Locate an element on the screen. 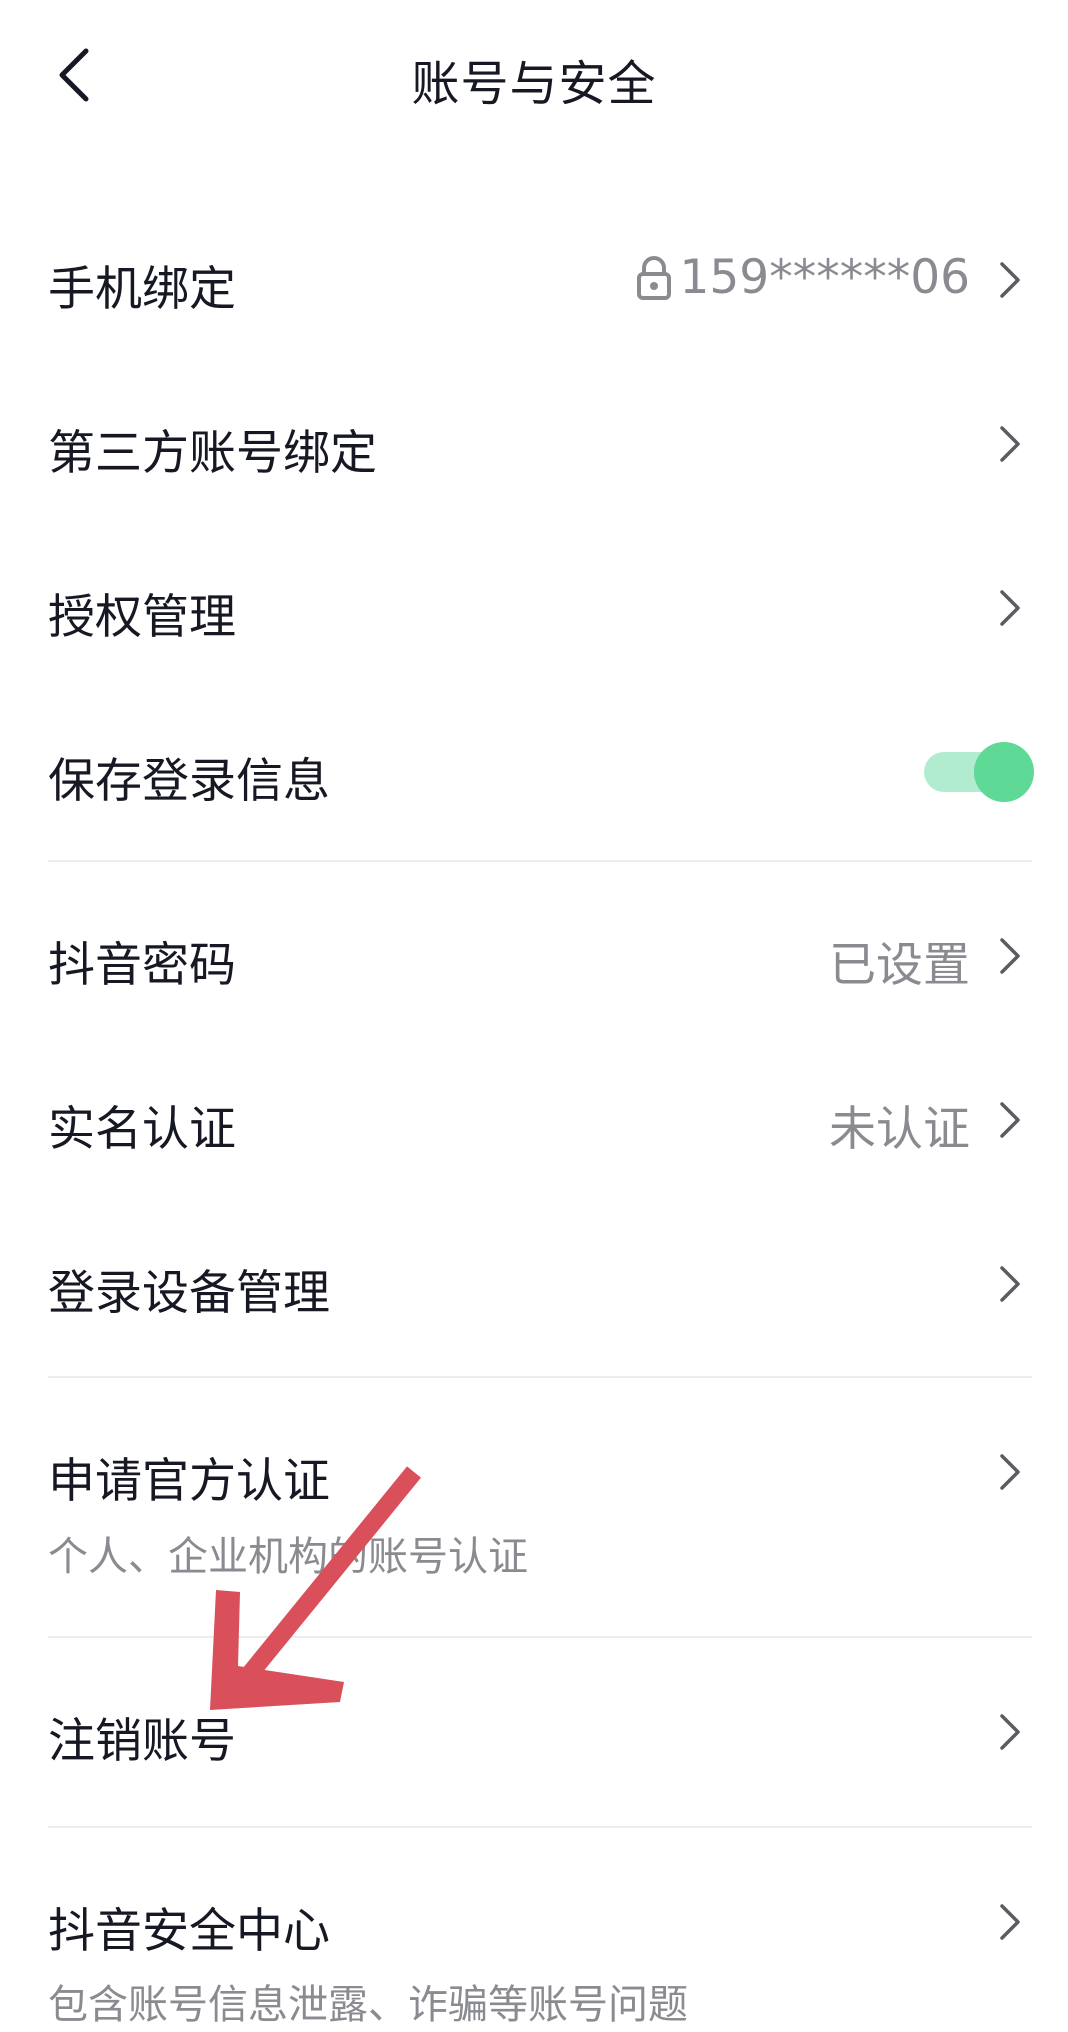 The width and height of the screenshot is (1068, 2032). row-label: 注销账号 is located at coordinates (142, 1741).